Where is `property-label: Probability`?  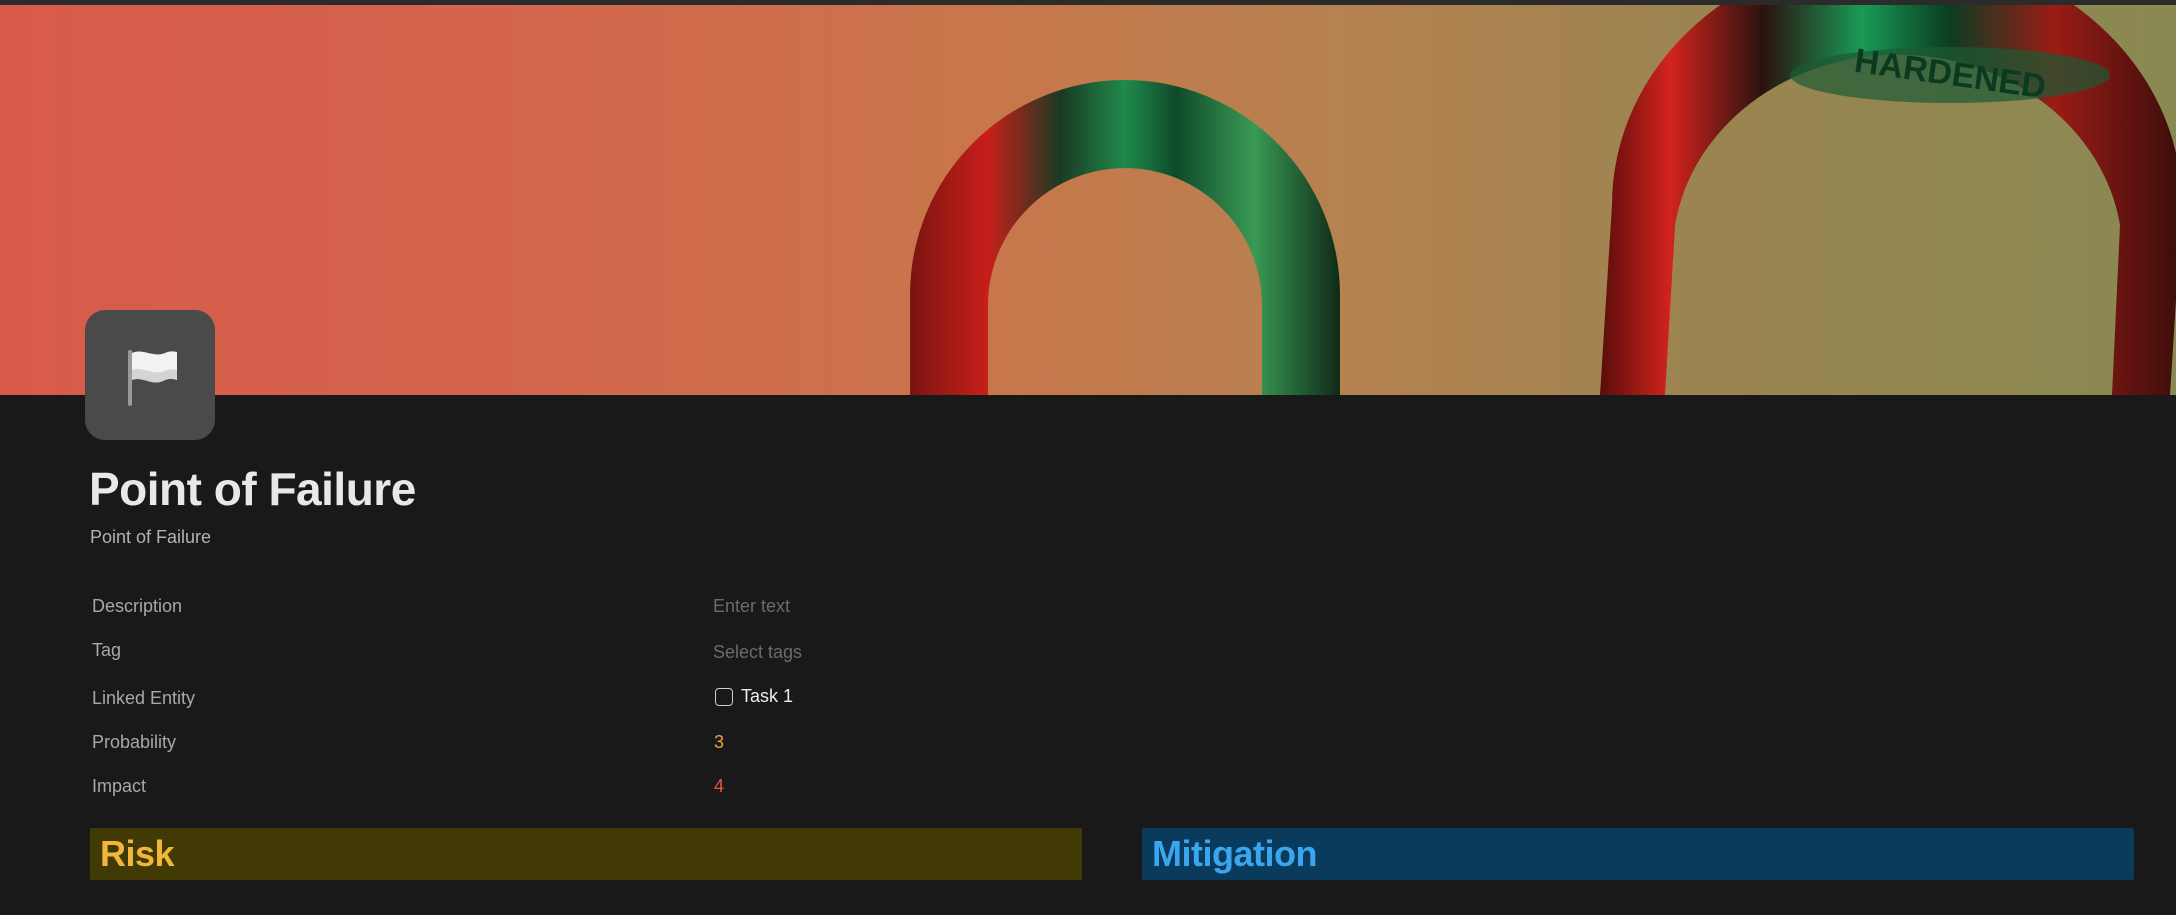 property-label: Probability is located at coordinates (134, 742).